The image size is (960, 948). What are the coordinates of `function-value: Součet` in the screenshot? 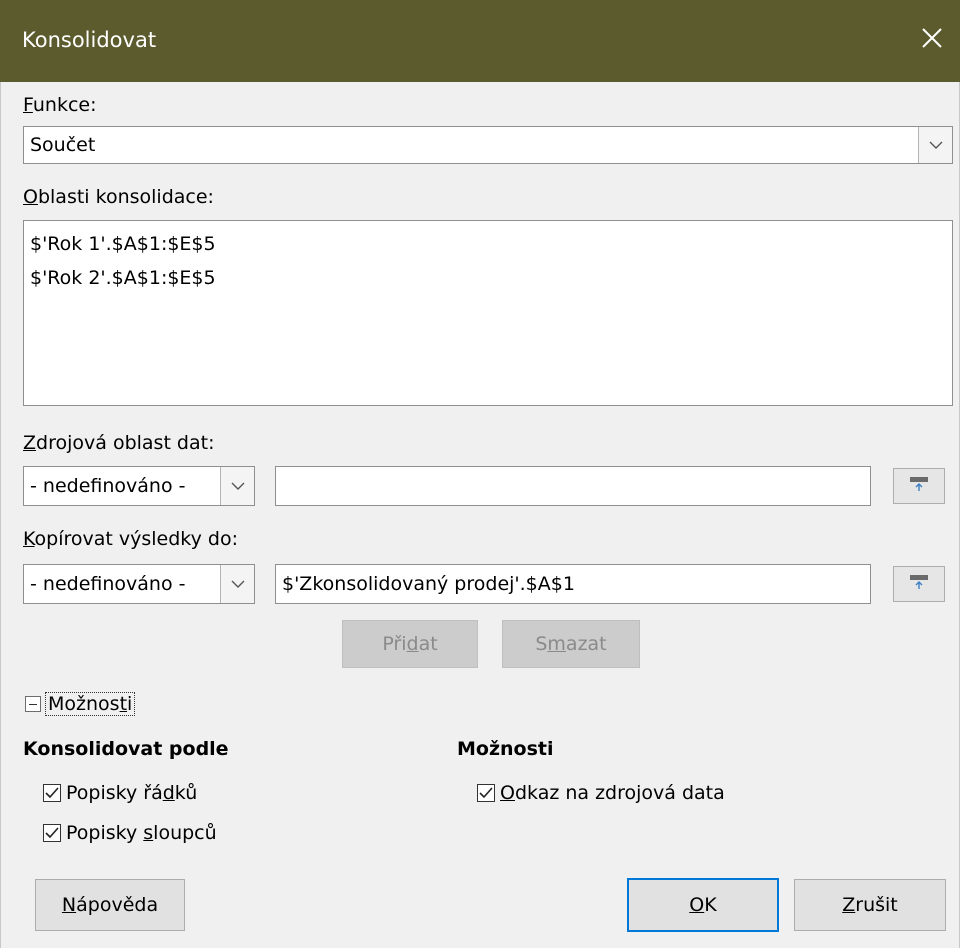 It's located at (63, 145).